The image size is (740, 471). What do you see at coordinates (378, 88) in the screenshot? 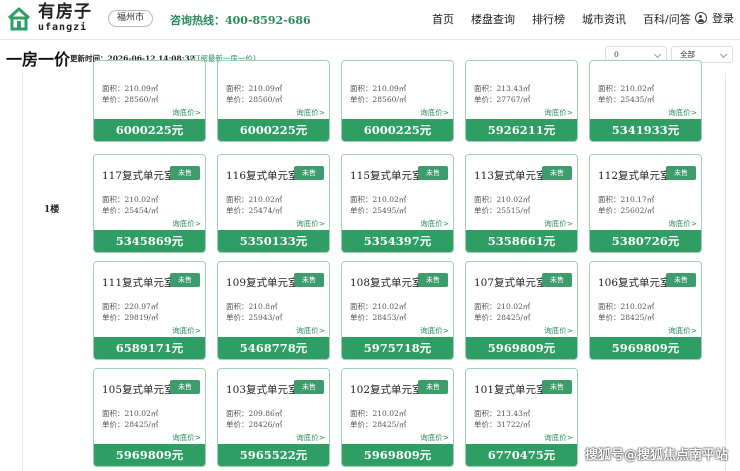
I see `unit-area: 面积：210.09㎡` at bounding box center [378, 88].